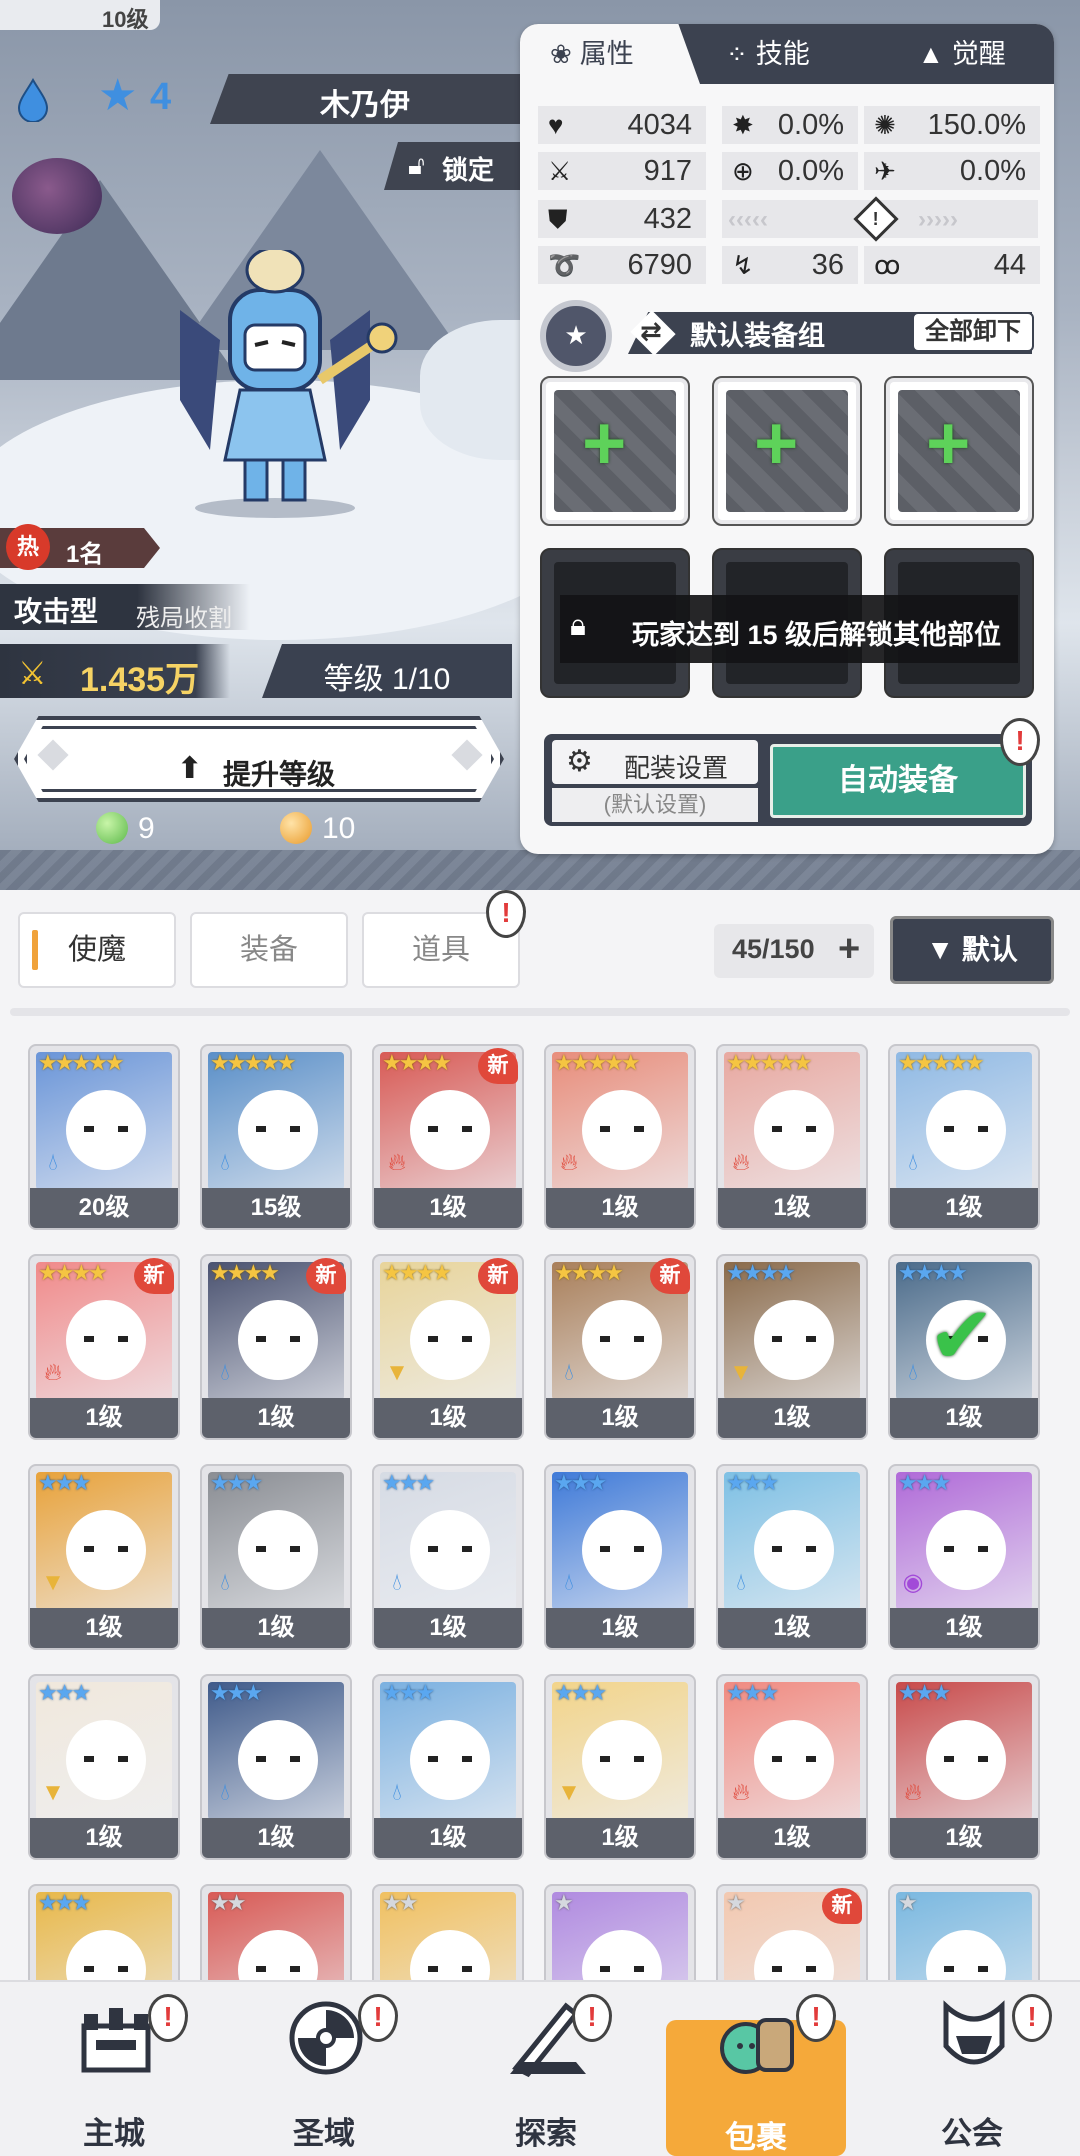 The height and width of the screenshot is (2156, 1080). I want to click on stat-crit: ✸ 0.0%, so click(790, 125).